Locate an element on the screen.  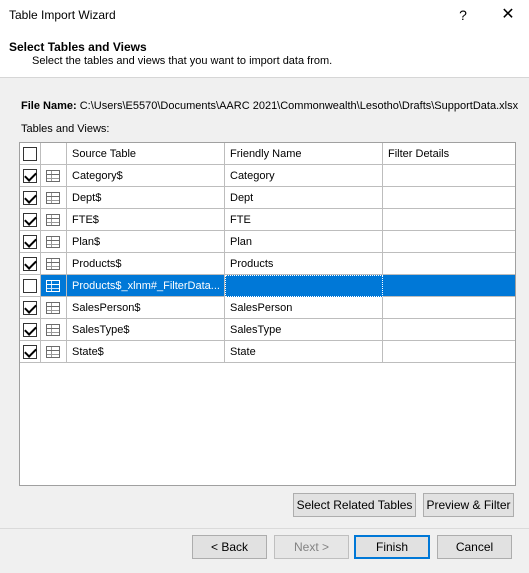
friendly-name-cell: Category is located at coordinates (304, 176).